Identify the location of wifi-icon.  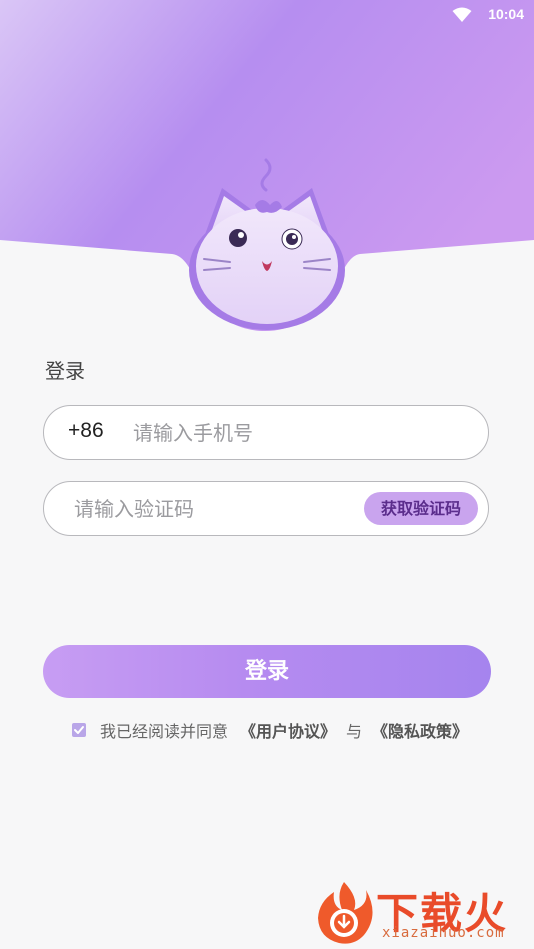
(462, 14).